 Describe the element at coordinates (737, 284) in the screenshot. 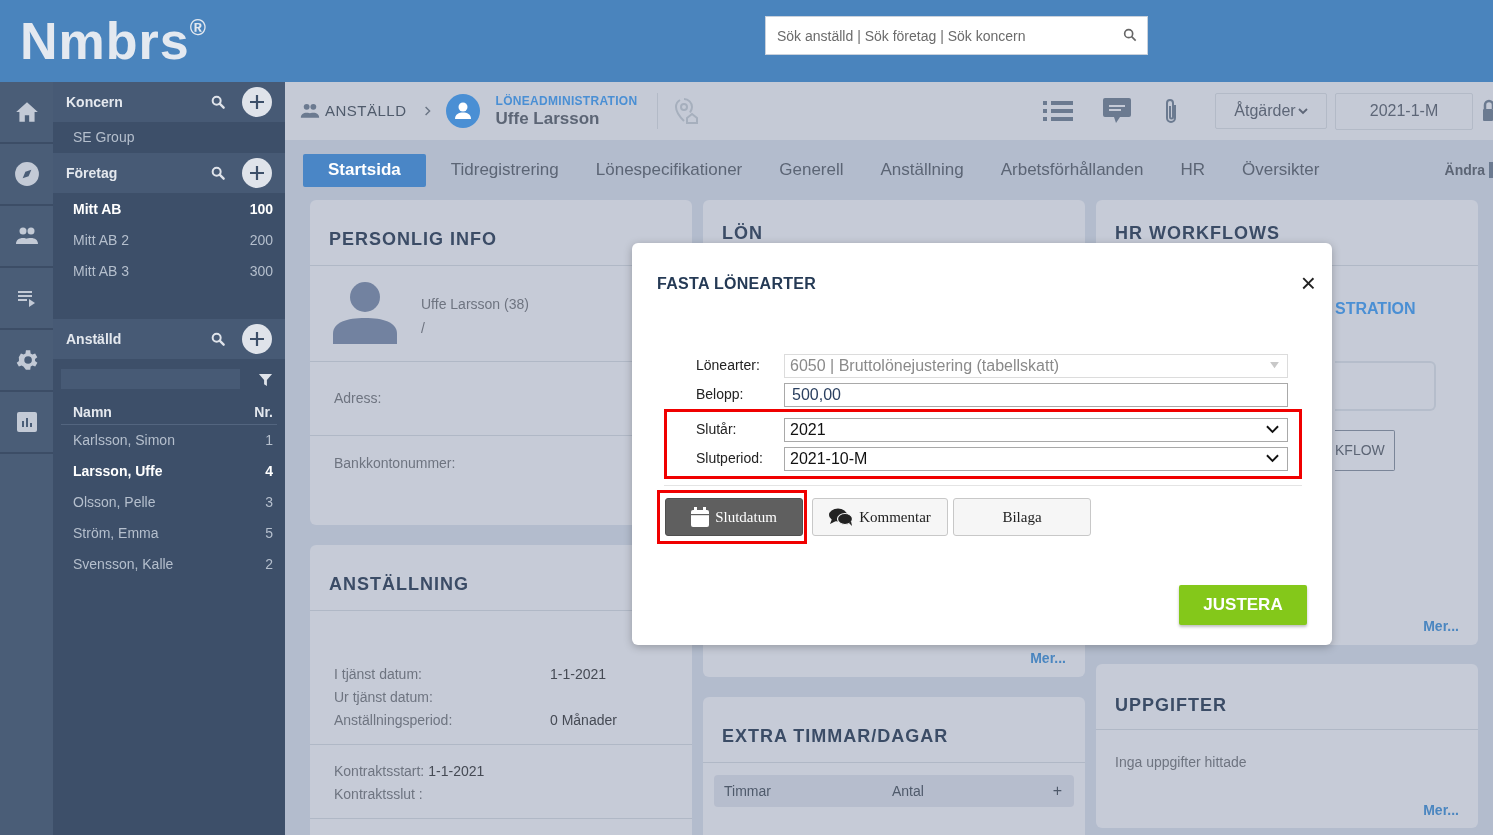

I see `dialog-title: FASTA LÖNEARTER` at that location.